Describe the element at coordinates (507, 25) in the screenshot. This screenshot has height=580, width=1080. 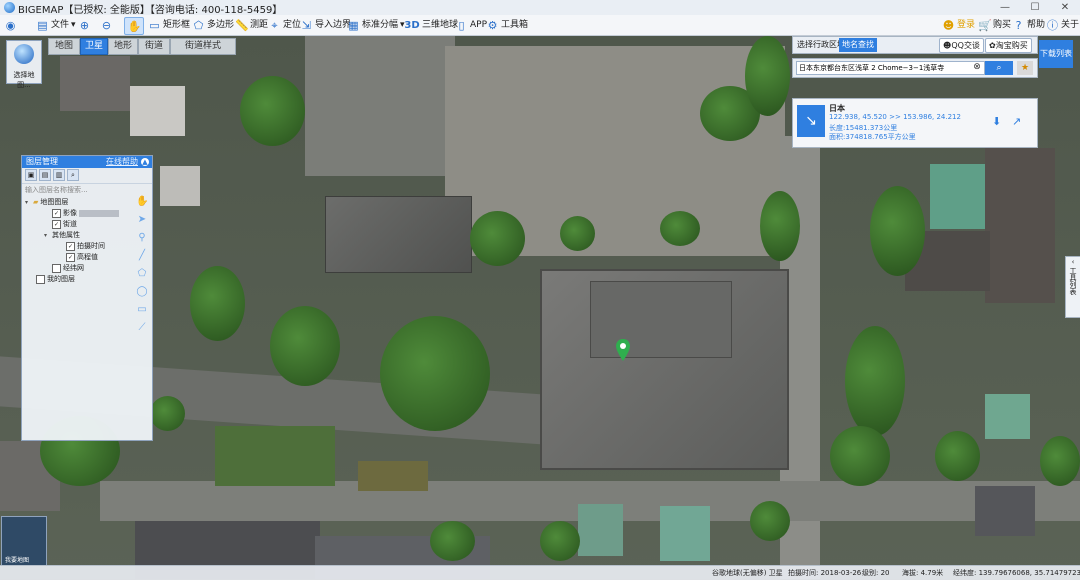
I see `toolbox-button: ⚙ 工具箱` at that location.